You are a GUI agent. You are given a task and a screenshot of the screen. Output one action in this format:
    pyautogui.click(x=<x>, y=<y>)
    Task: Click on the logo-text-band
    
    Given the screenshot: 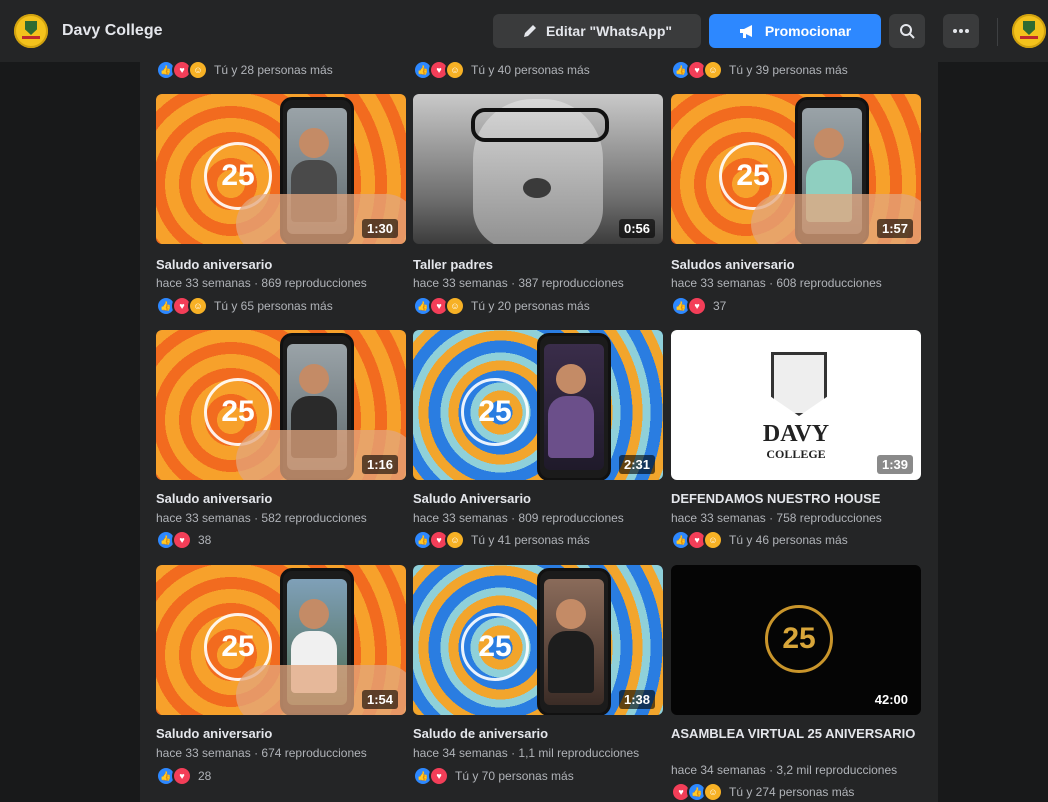 What is the action you would take?
    pyautogui.click(x=31, y=37)
    